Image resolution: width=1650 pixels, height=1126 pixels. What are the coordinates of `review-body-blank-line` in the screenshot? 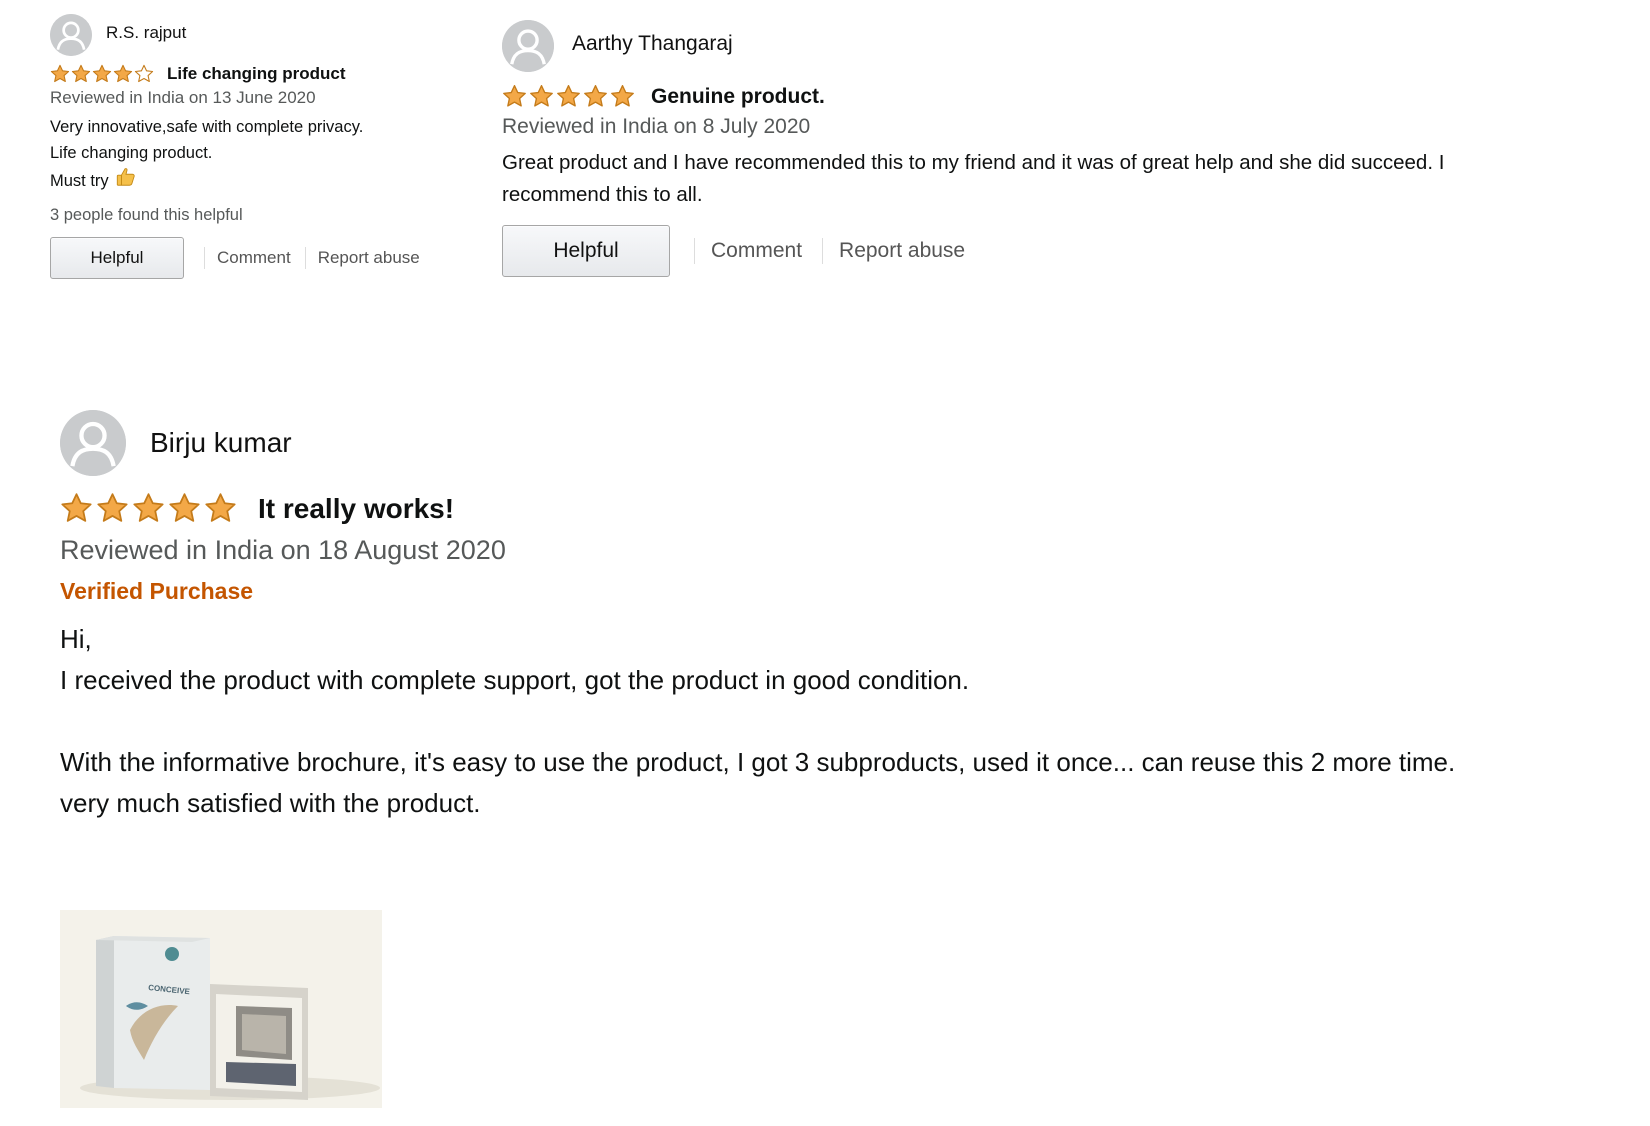 It's located at (810, 721).